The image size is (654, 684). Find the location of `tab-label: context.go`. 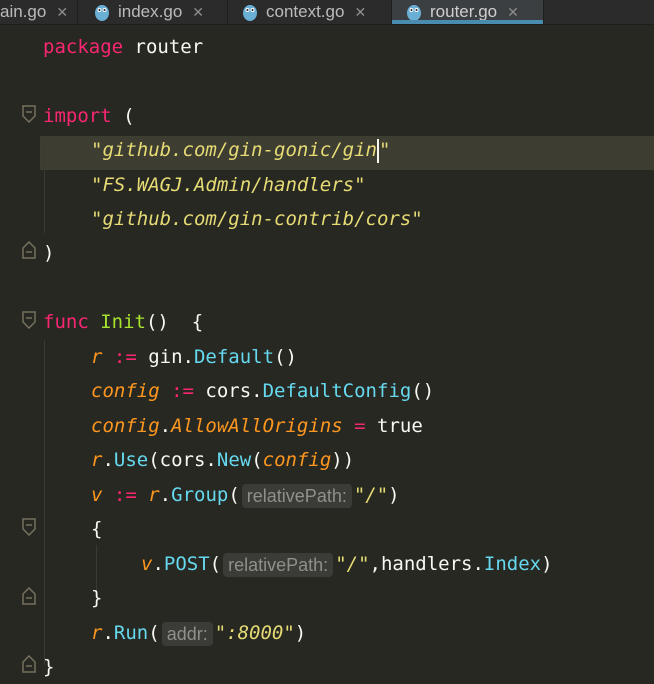

tab-label: context.go is located at coordinates (305, 11).